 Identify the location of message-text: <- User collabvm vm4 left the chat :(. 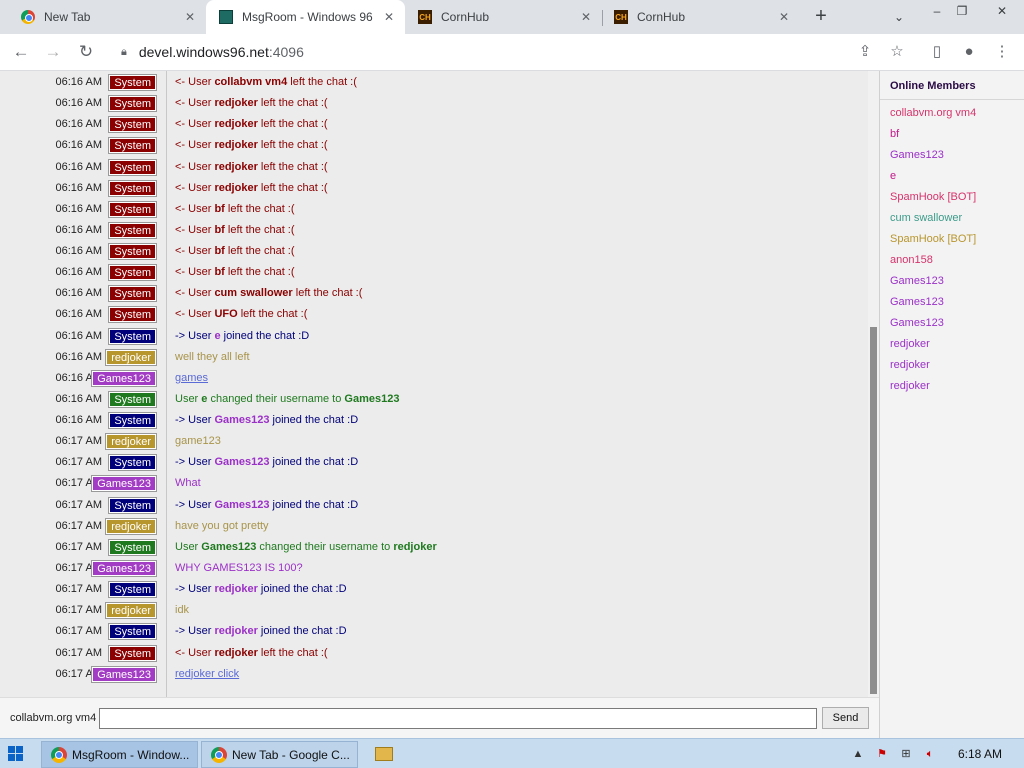
(266, 82).